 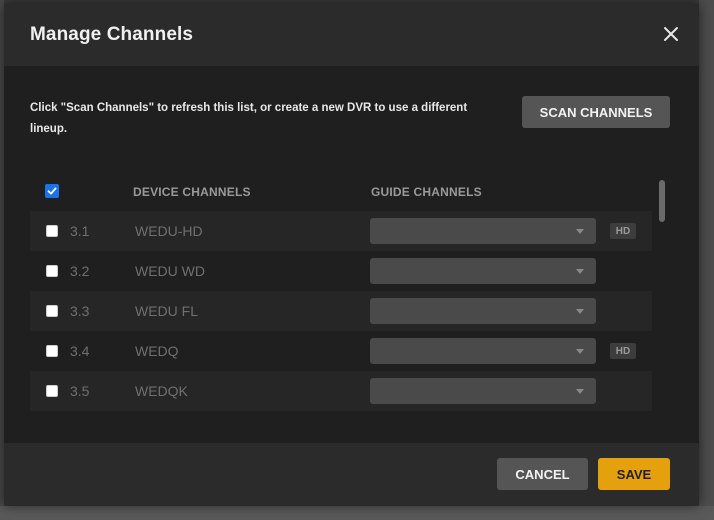 What do you see at coordinates (706, 260) in the screenshot?
I see `backdrop-right` at bounding box center [706, 260].